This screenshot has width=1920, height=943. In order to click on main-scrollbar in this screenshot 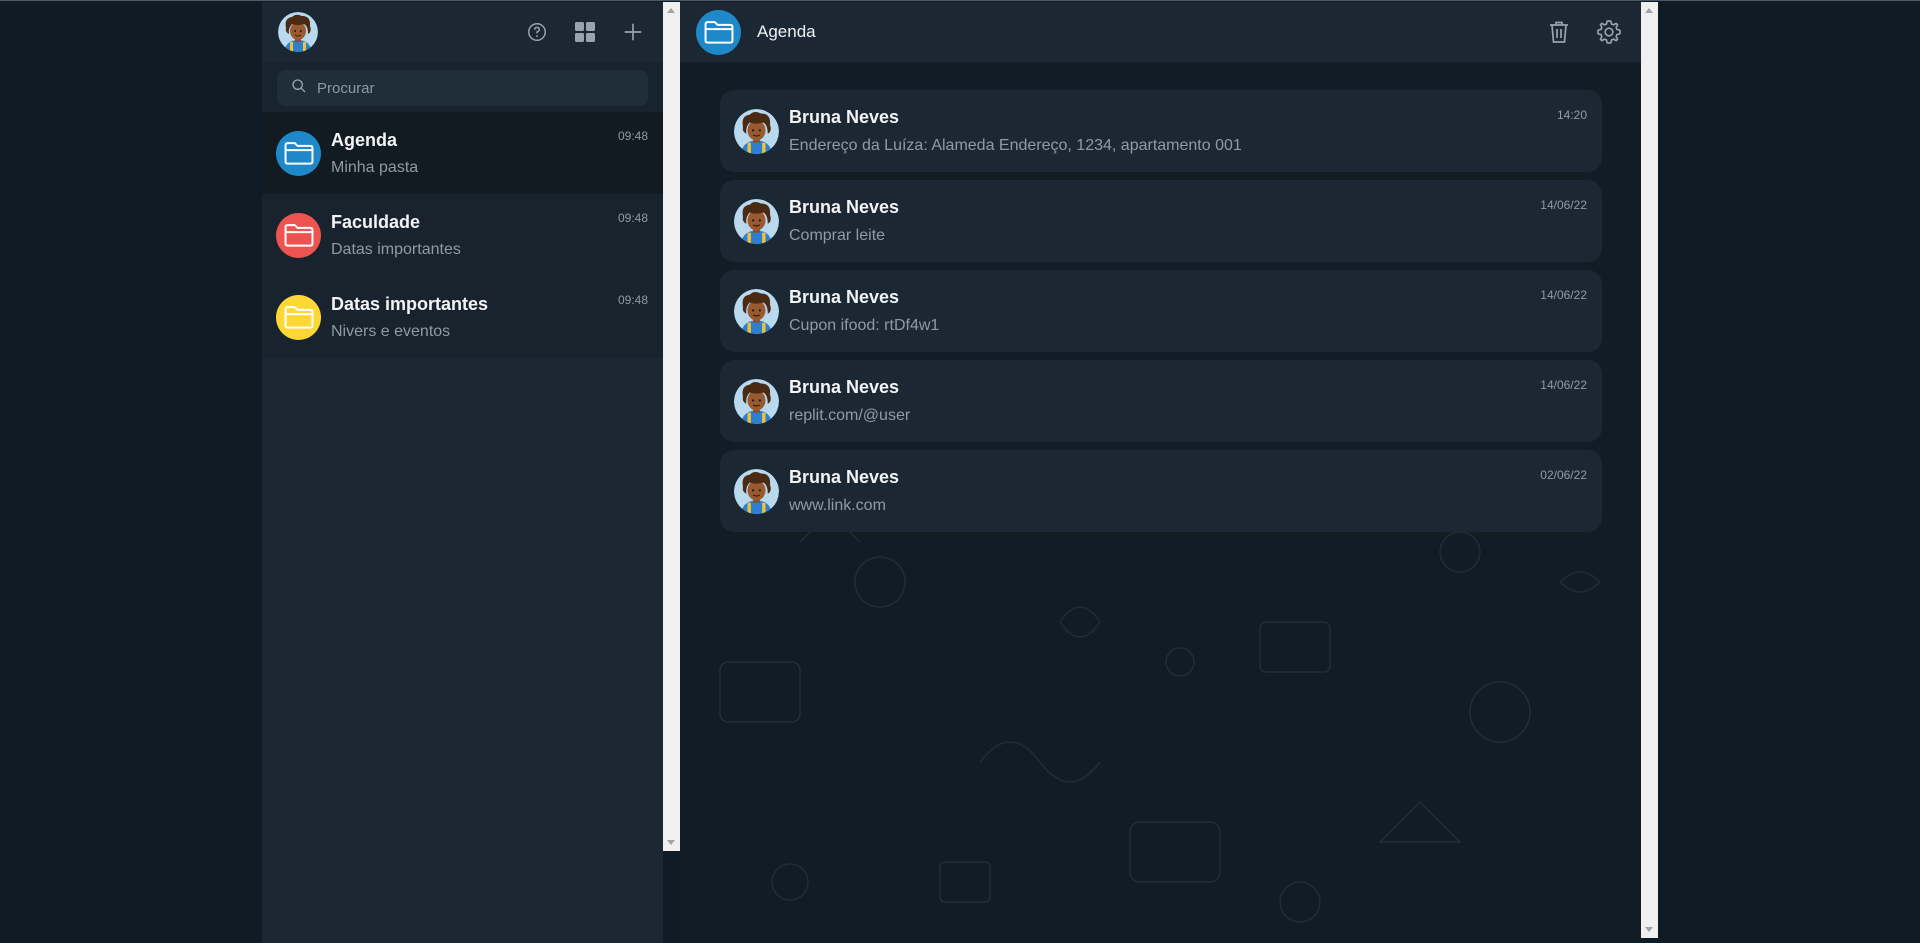, I will do `click(1649, 470)`.